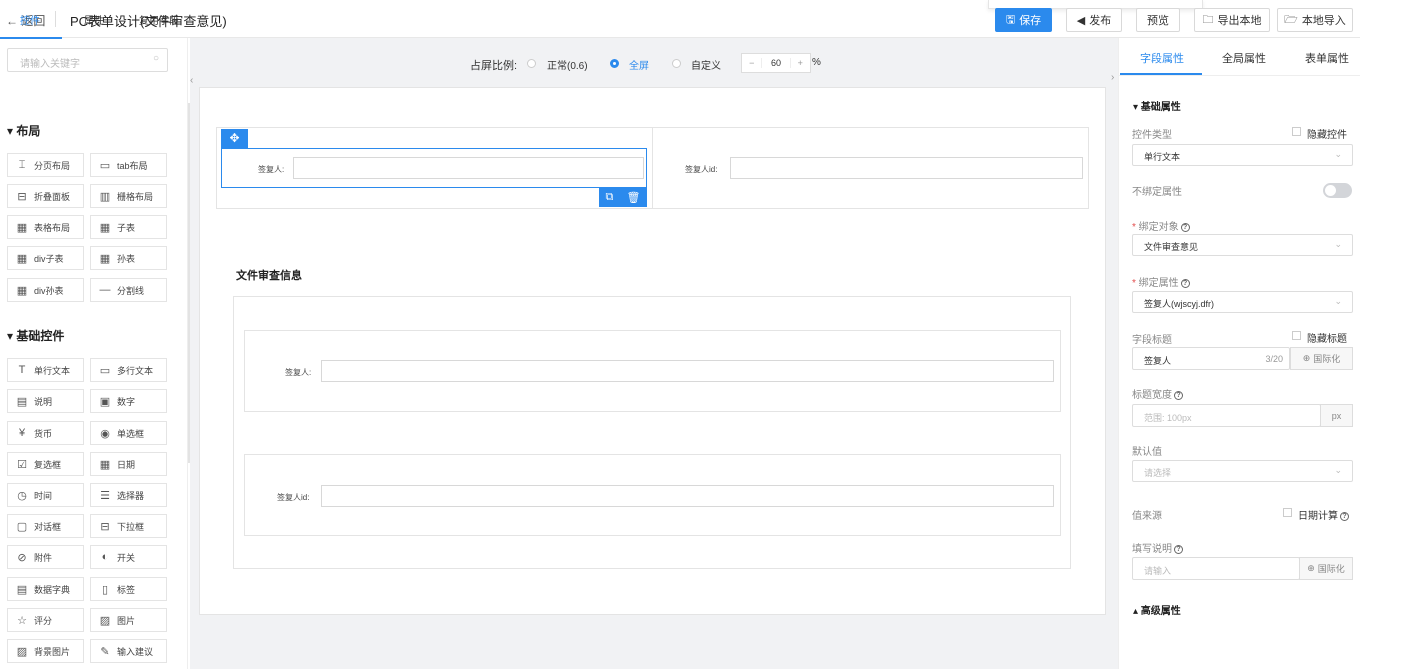  Describe the element at coordinates (610, 197) in the screenshot. I see `copy-icon: ⧉` at that location.